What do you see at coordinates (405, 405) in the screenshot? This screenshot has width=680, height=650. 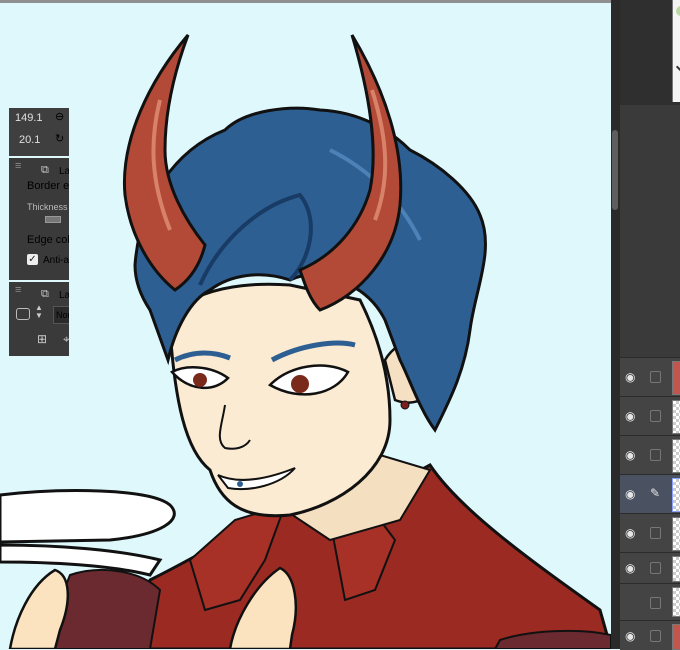 I see `earring` at bounding box center [405, 405].